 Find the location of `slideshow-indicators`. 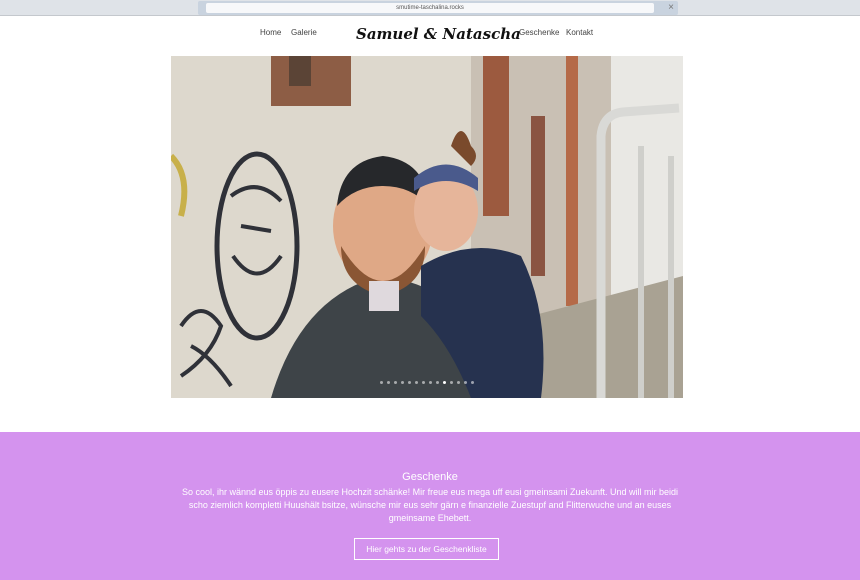

slideshow-indicators is located at coordinates (427, 382).